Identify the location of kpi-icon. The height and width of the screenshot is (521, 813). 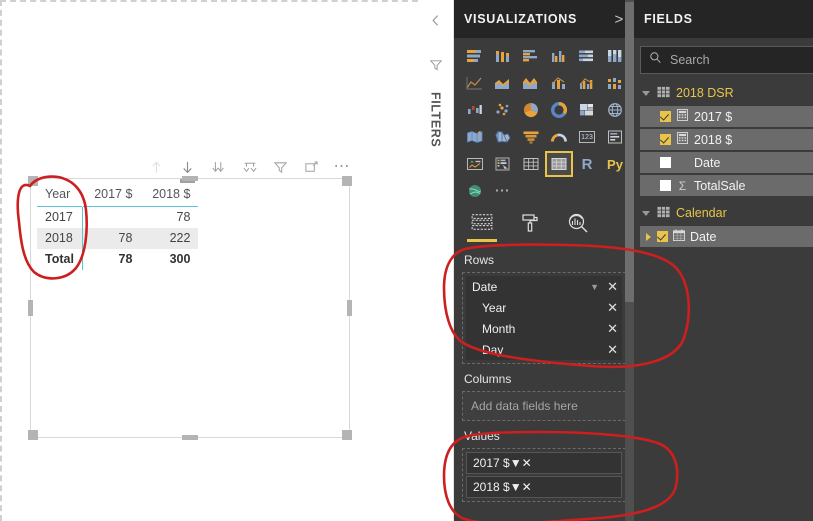
(475, 164).